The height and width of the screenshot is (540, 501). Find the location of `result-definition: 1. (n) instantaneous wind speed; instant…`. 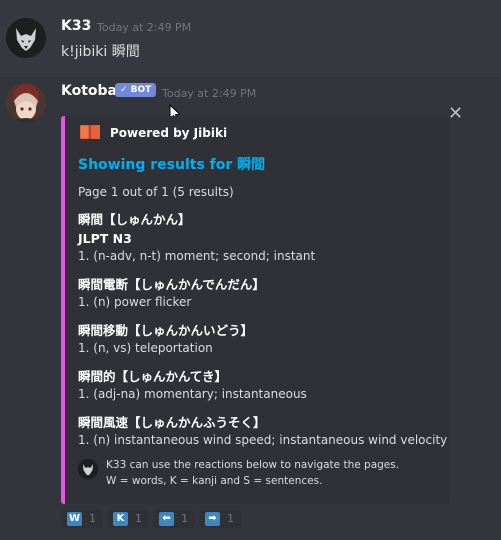

result-definition: 1. (n) instantaneous wind speed; instant… is located at coordinates (263, 440).